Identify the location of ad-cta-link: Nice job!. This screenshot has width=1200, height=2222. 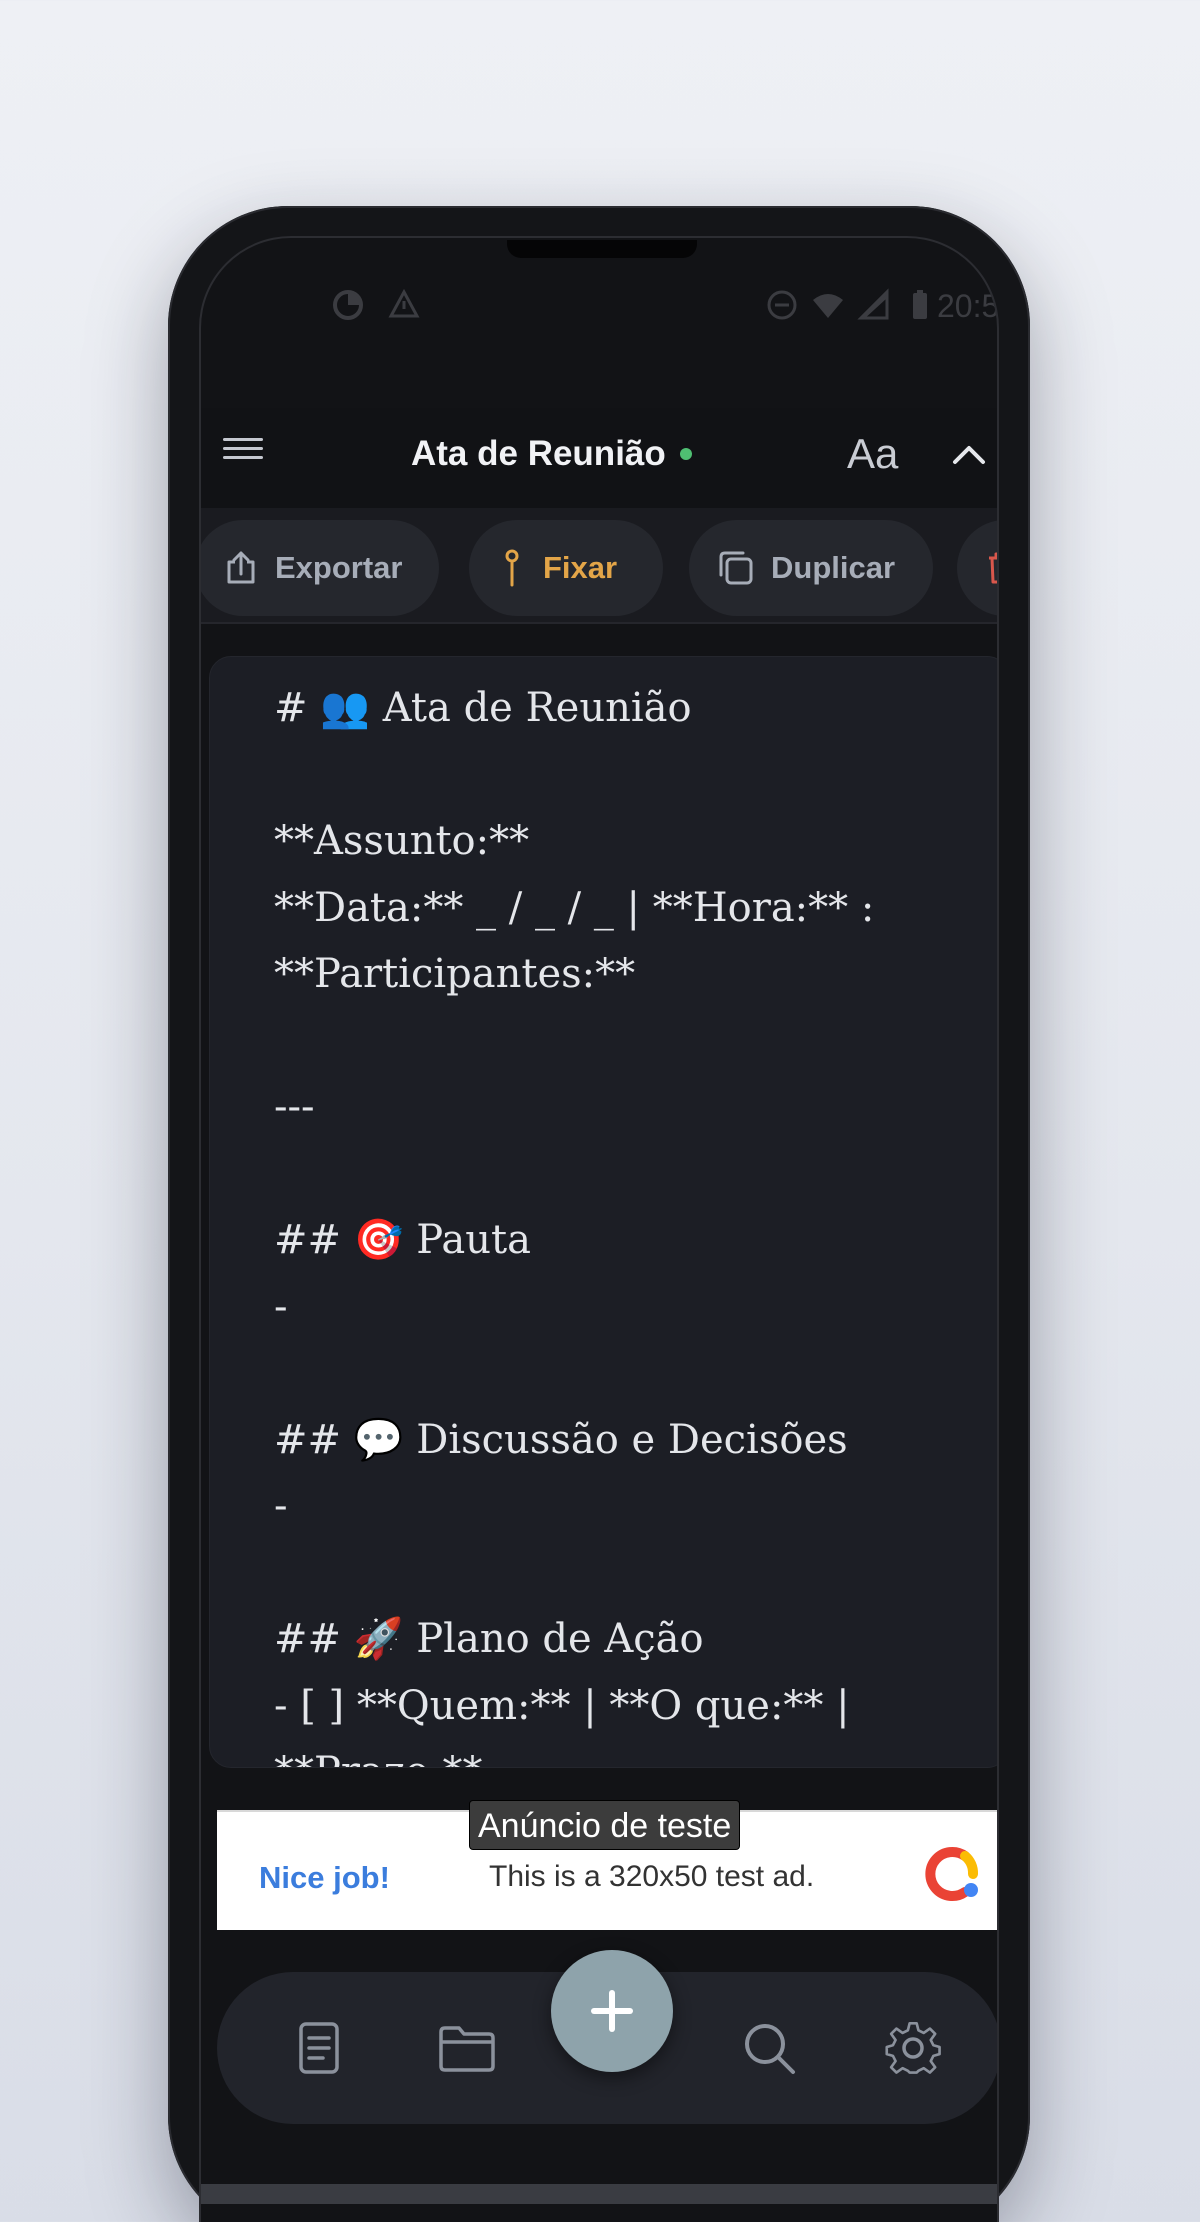
(324, 1878).